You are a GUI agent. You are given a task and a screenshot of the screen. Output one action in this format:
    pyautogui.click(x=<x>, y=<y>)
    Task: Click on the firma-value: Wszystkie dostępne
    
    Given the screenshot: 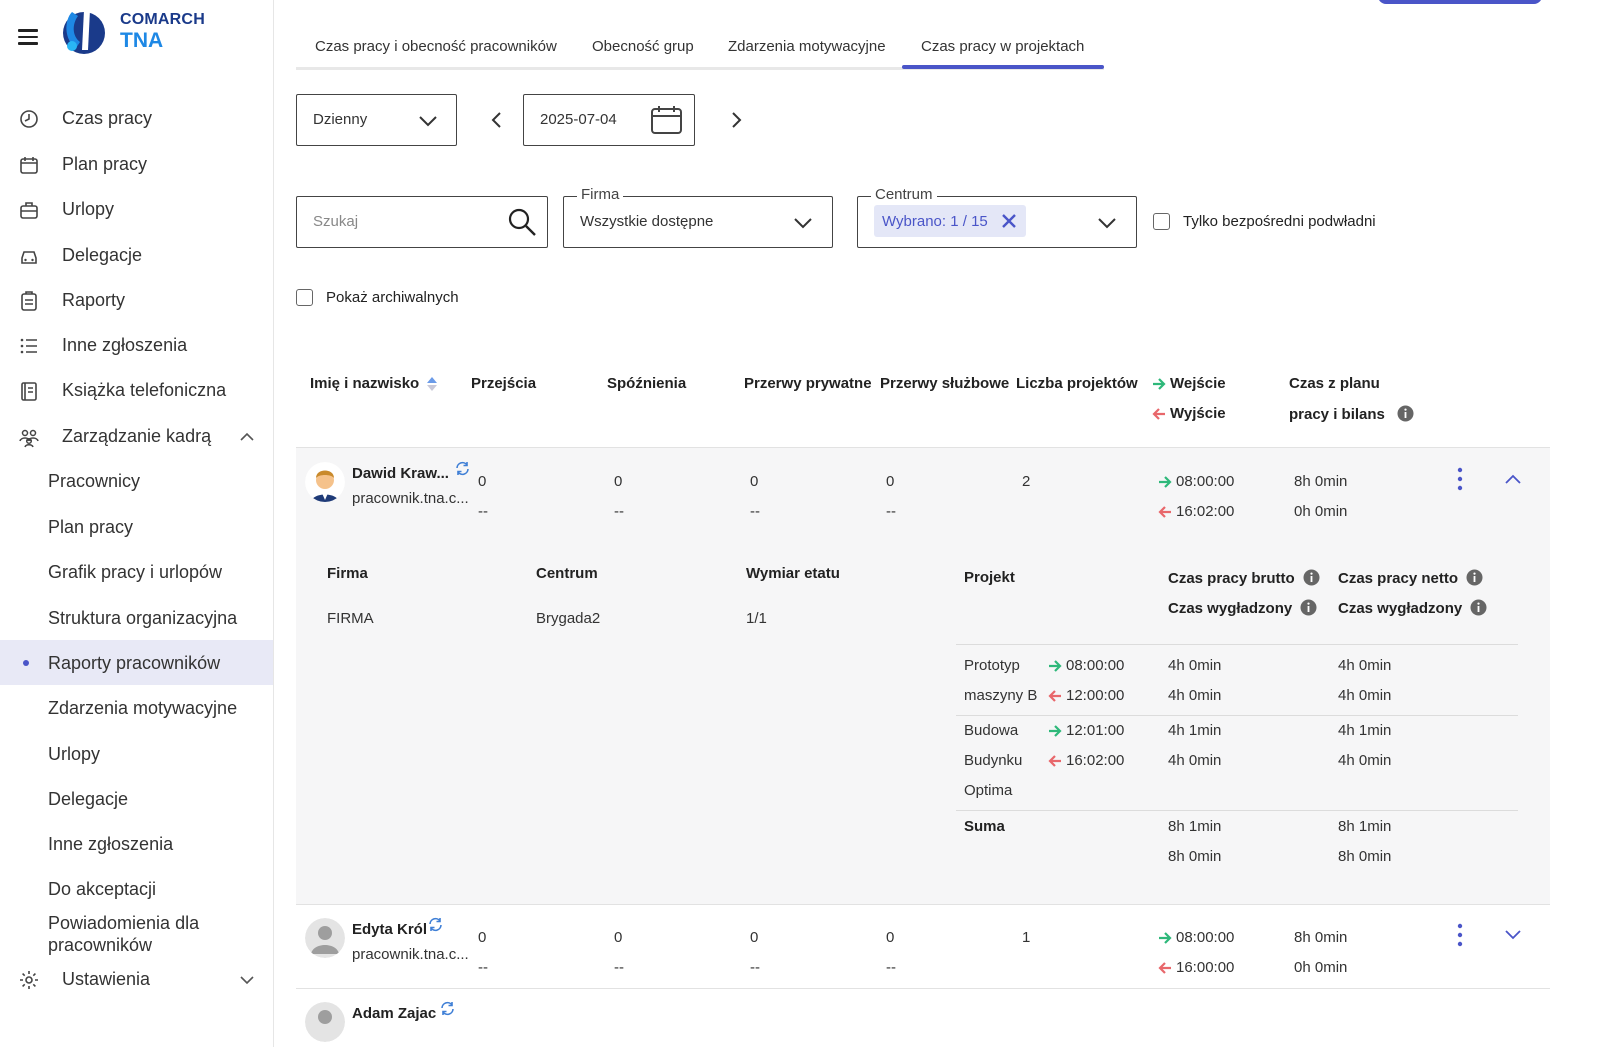 What is the action you would take?
    pyautogui.click(x=647, y=221)
    